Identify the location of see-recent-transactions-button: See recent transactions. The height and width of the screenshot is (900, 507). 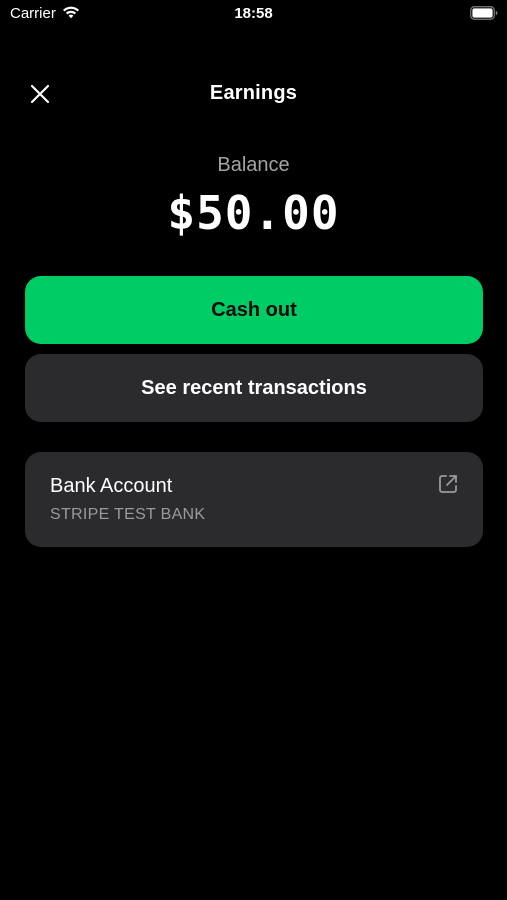
(254, 388).